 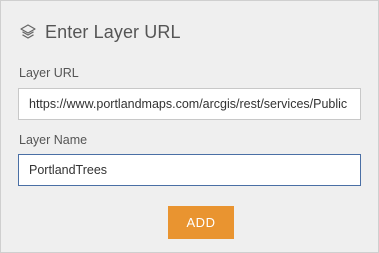 I want to click on panel-header: Enter Layer URL, so click(x=100, y=32).